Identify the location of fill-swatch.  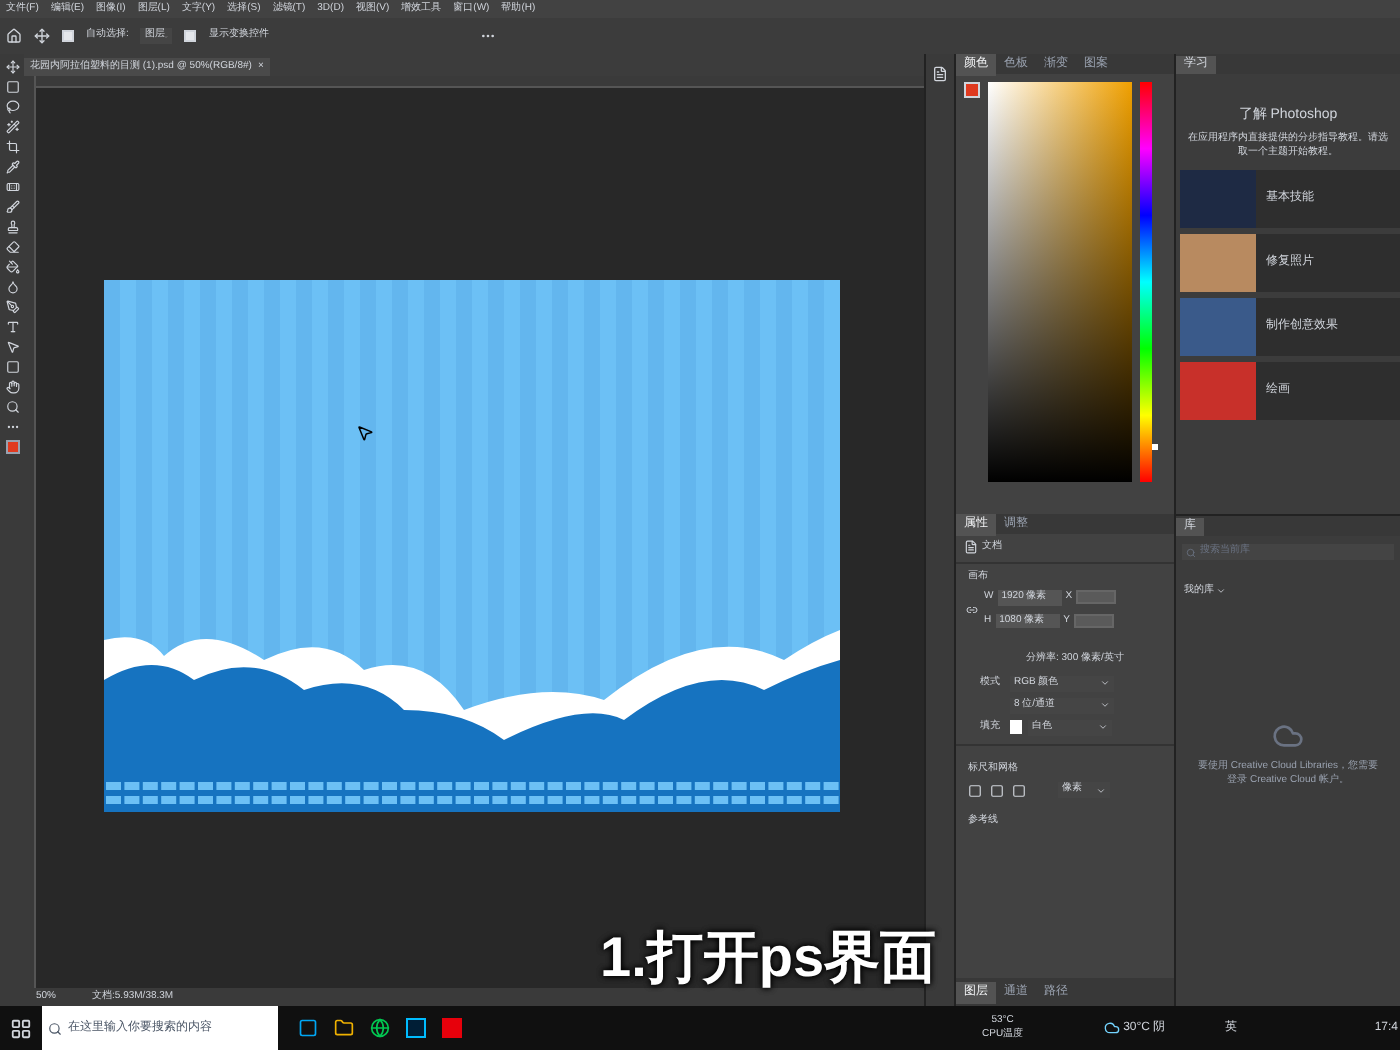
(1016, 727).